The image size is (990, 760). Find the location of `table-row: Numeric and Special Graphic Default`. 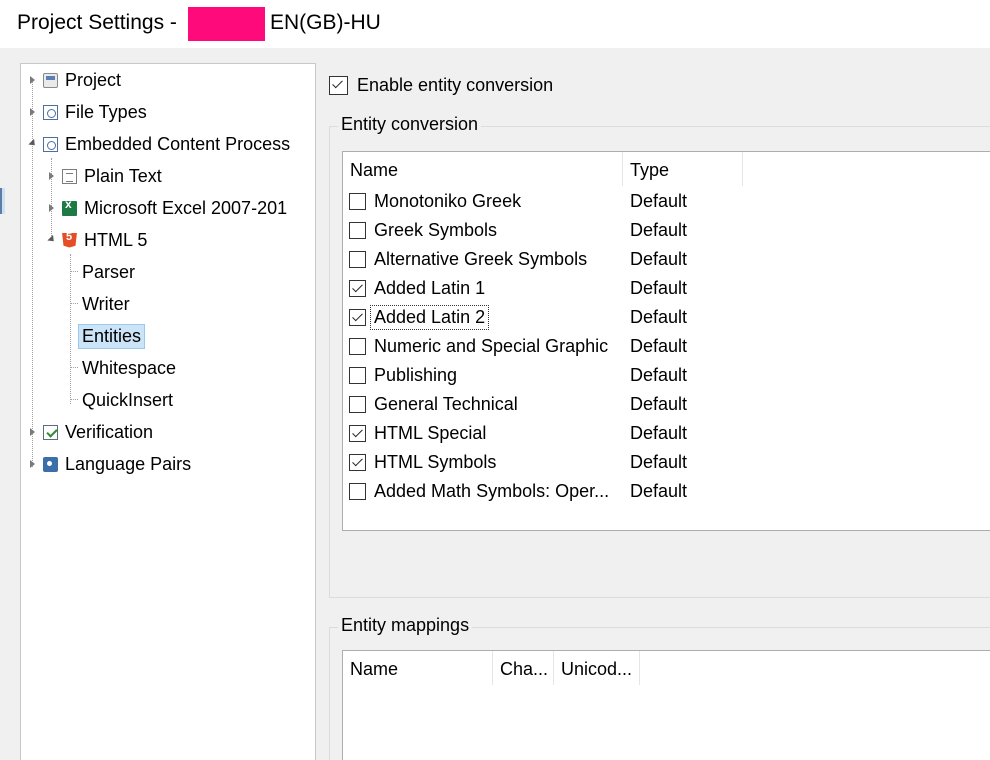

table-row: Numeric and Special Graphic Default is located at coordinates (666, 346).